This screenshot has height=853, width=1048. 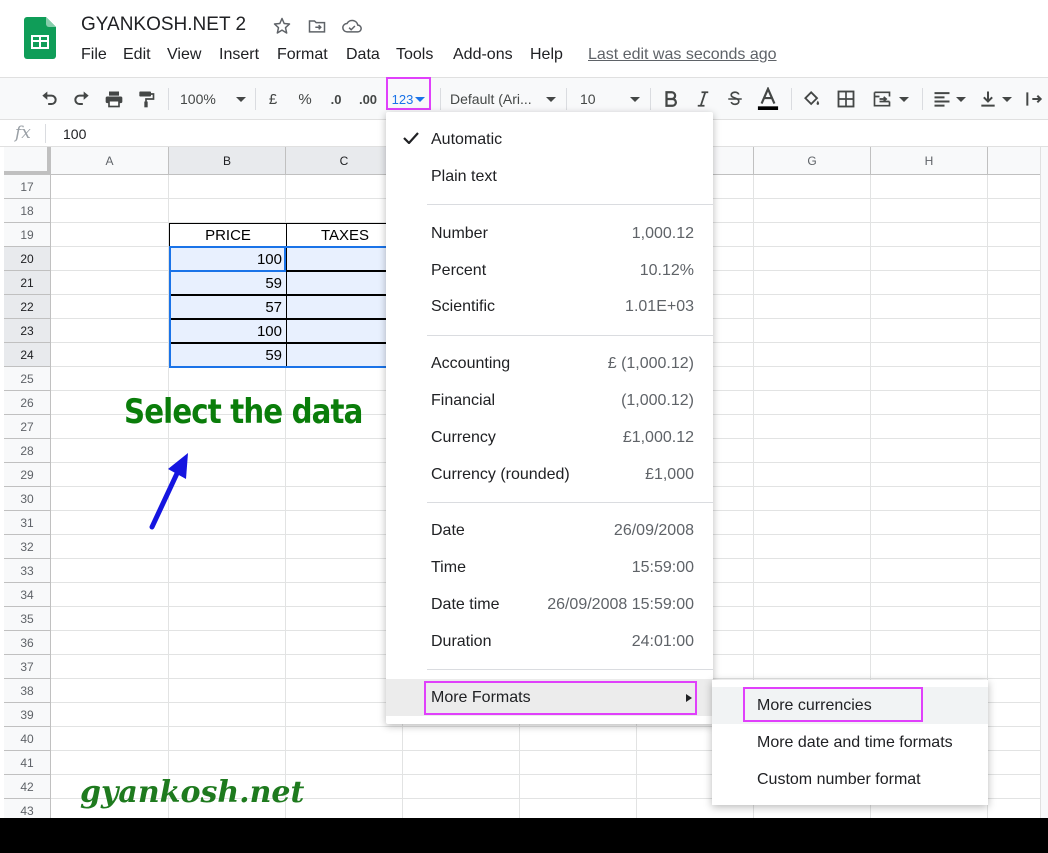 I want to click on redo-button, so click(x=82, y=99).